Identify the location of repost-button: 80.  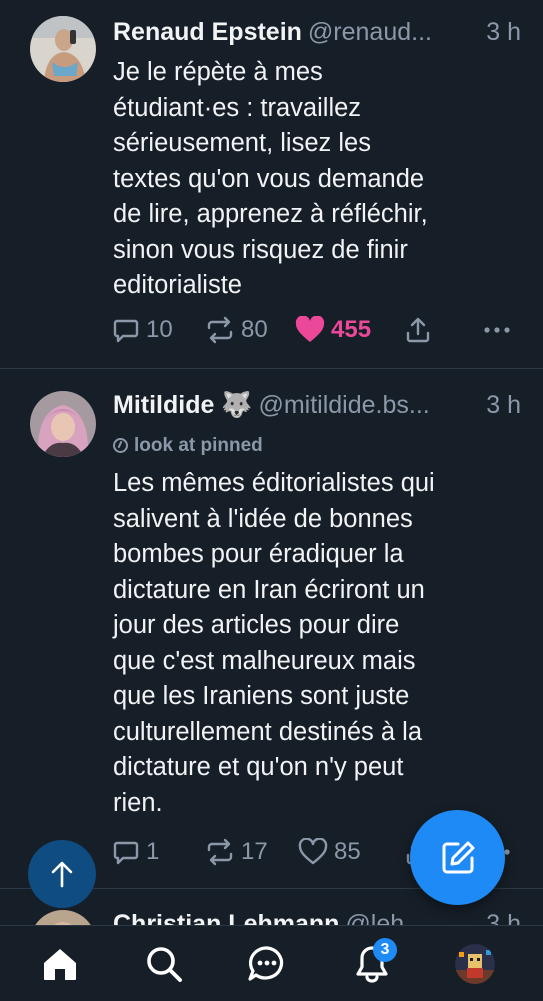
(236, 330).